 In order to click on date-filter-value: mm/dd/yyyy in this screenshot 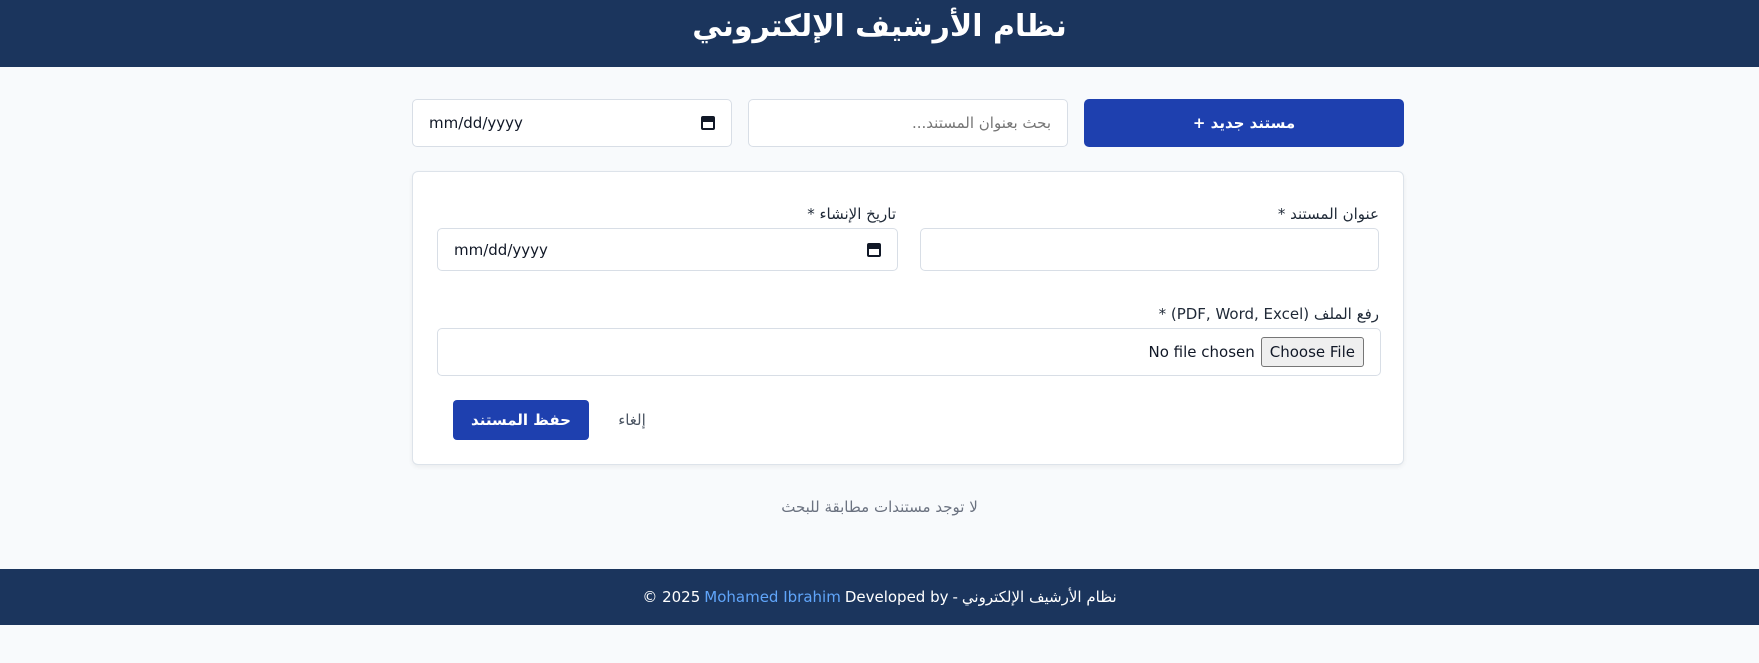, I will do `click(476, 123)`.